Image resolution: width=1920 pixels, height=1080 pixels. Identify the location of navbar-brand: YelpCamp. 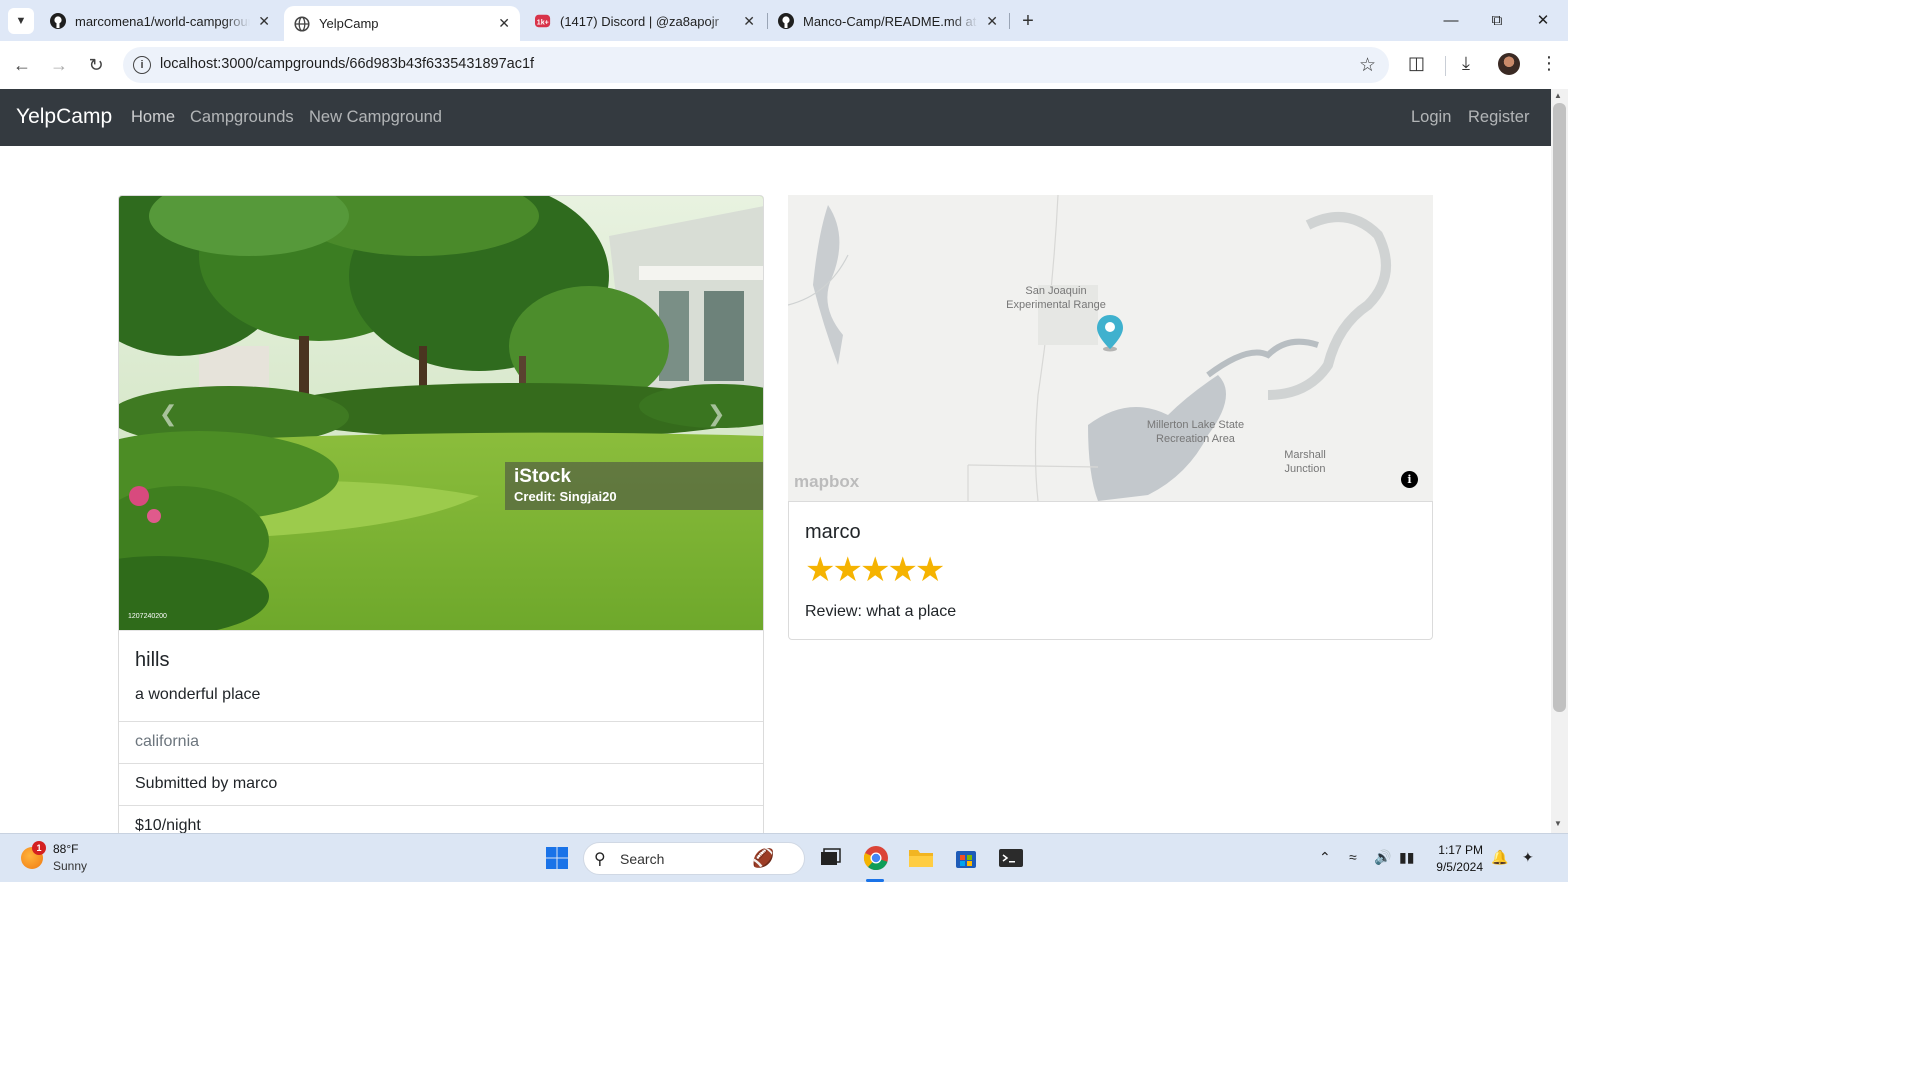
(64, 117).